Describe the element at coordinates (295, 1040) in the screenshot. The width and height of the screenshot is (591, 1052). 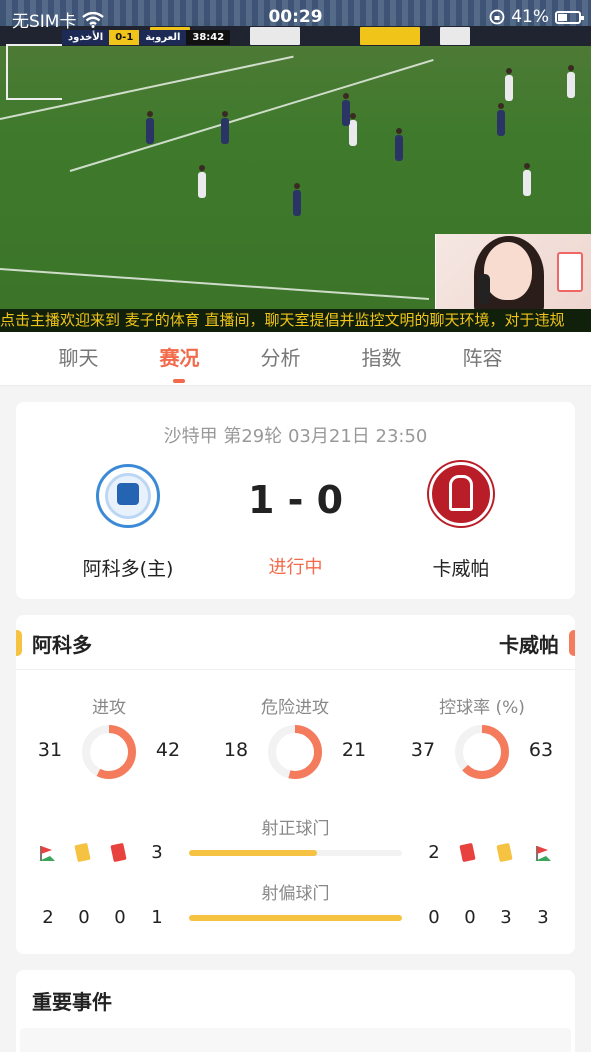
I see `key-events-list` at that location.